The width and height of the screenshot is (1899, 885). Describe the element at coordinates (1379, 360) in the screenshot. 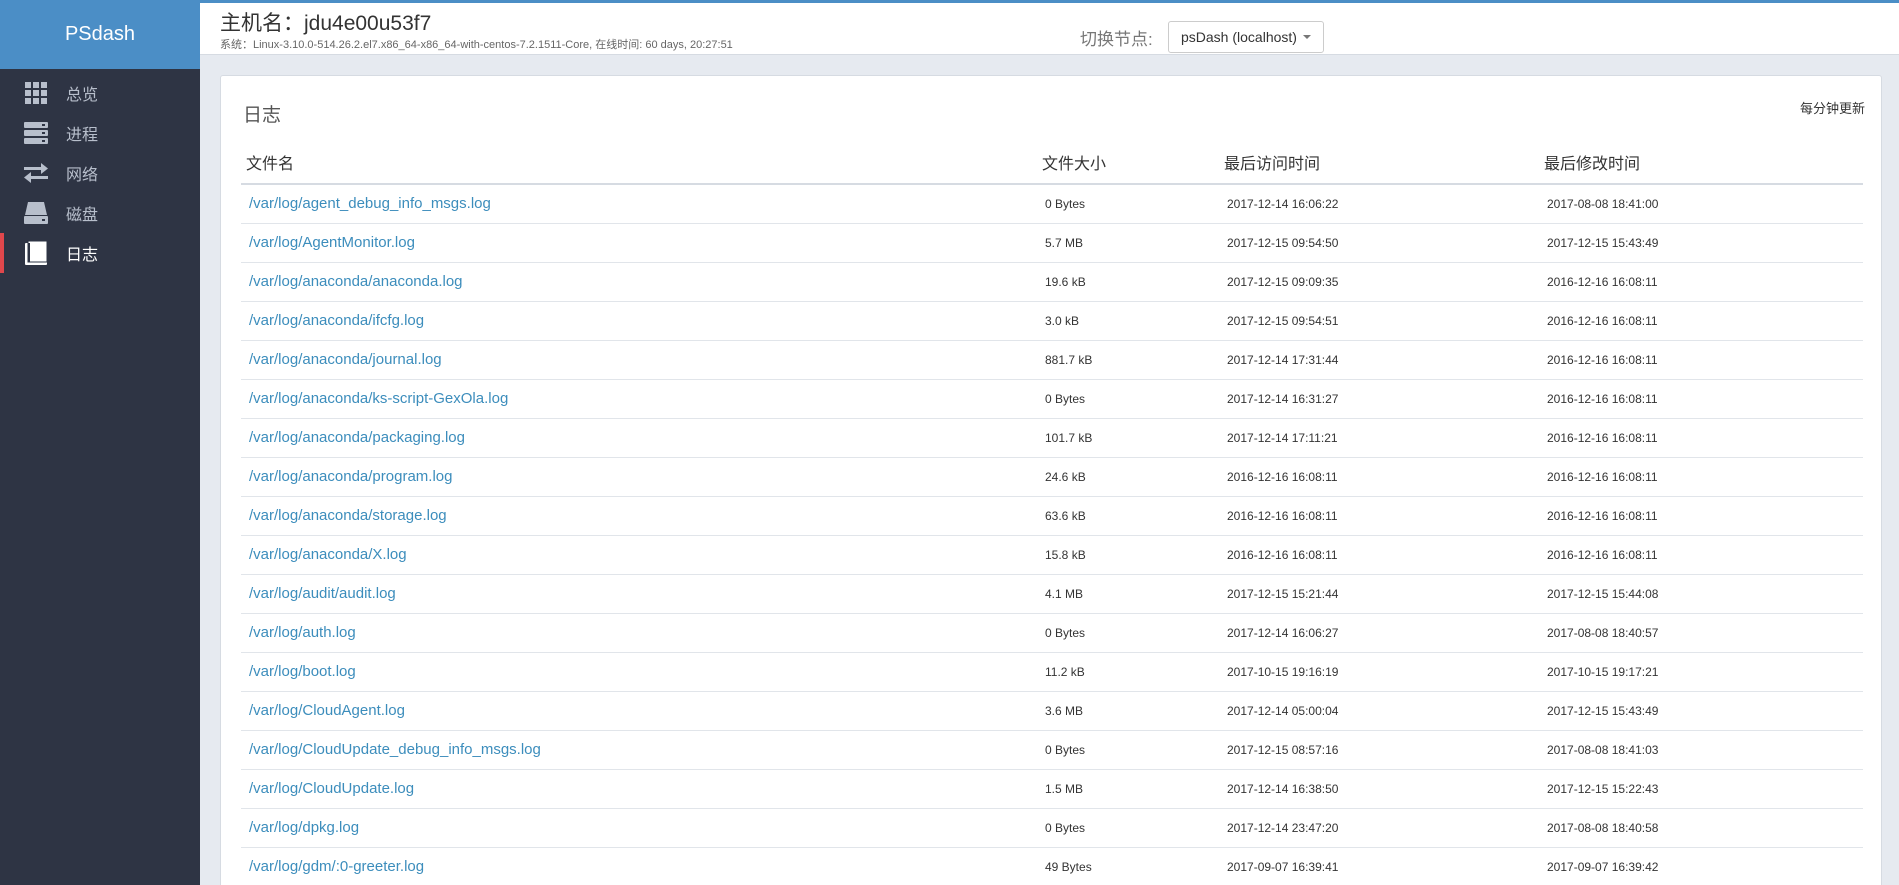

I see `last-accessed: 2017-12-14 17:31:44` at that location.